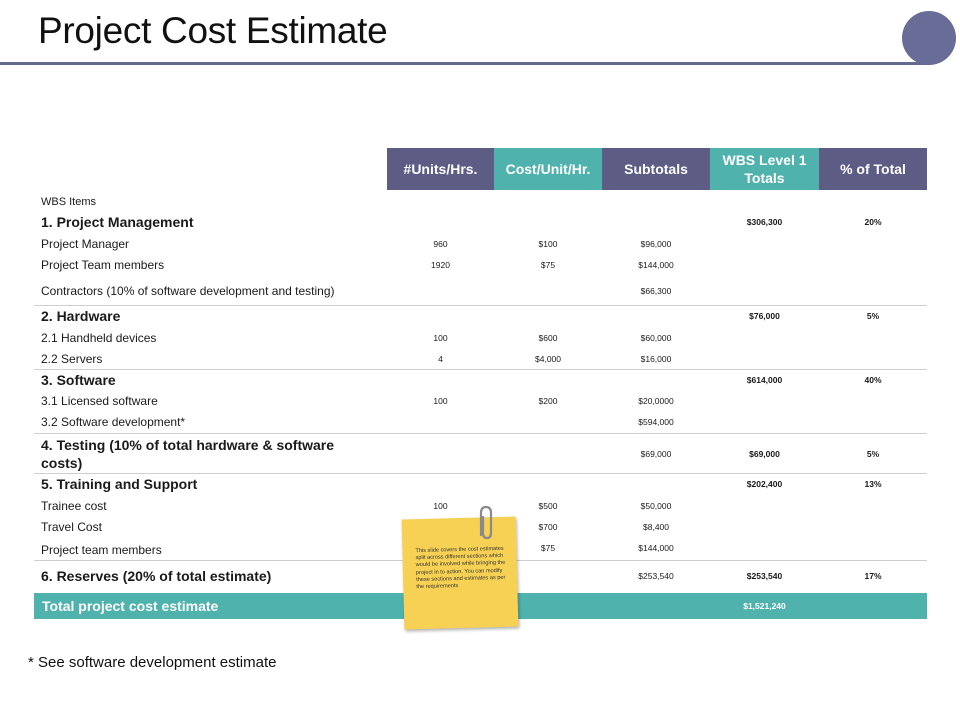 This screenshot has width=960, height=720. Describe the element at coordinates (548, 400) in the screenshot. I see `cost-cell: $200` at that location.